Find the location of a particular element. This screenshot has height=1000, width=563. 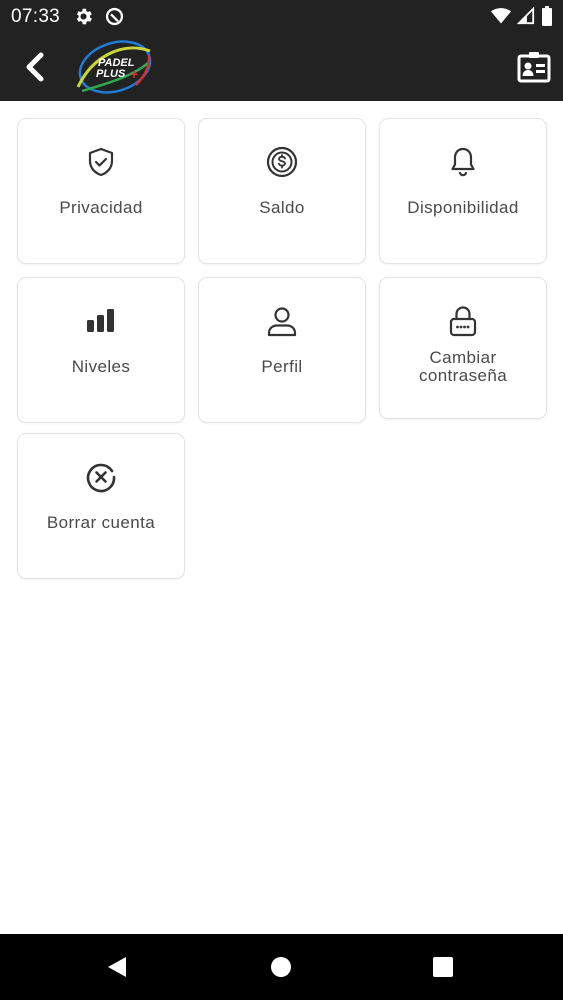

chevron-left-icon is located at coordinates (35, 67).